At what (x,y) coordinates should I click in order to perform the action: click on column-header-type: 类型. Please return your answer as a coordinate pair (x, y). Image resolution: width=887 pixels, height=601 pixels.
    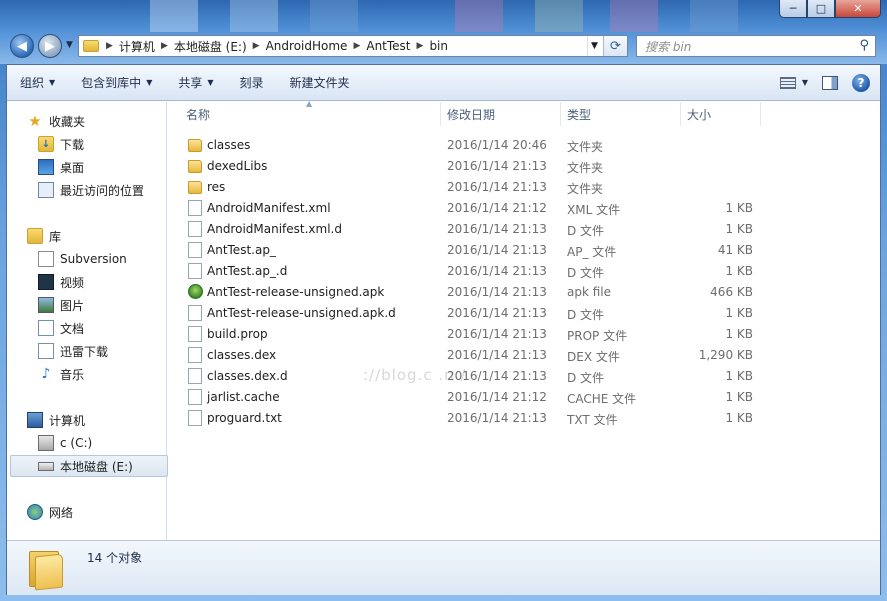
    Looking at the image, I should click on (621, 114).